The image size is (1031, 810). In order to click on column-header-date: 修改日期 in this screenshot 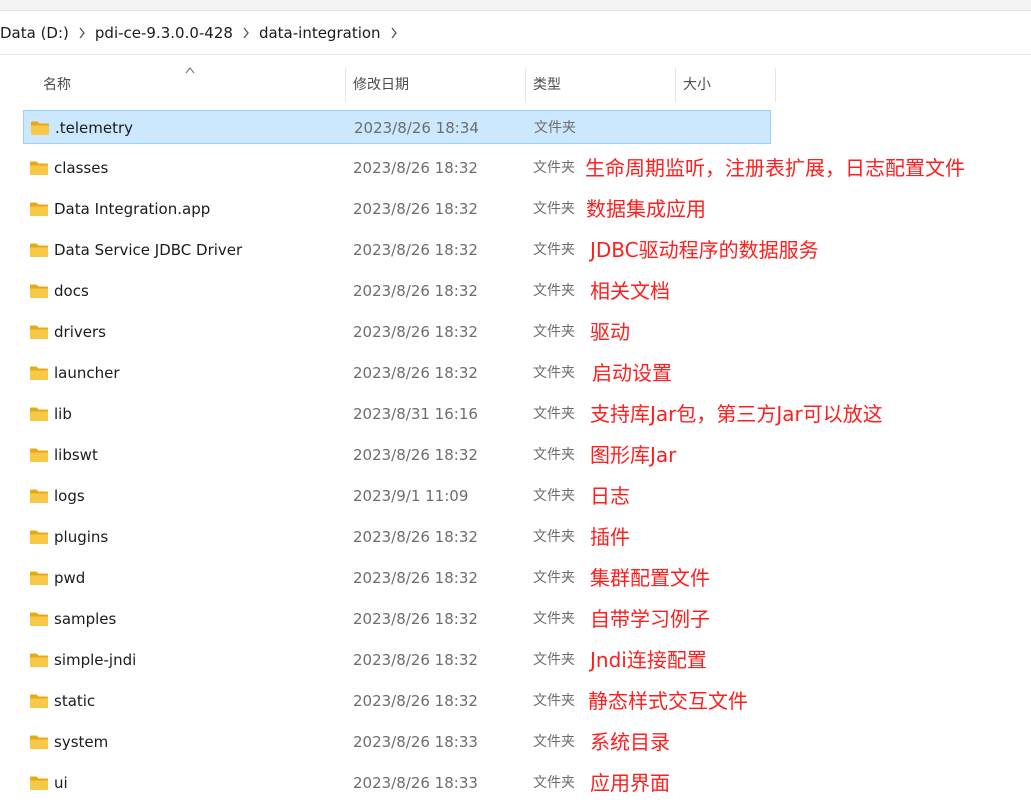, I will do `click(381, 85)`.